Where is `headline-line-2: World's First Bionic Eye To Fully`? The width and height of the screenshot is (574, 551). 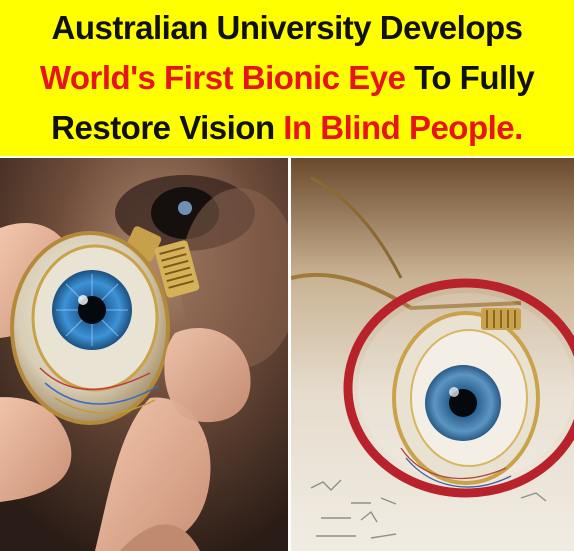 headline-line-2: World's First Bionic Eye To Fully is located at coordinates (287, 78).